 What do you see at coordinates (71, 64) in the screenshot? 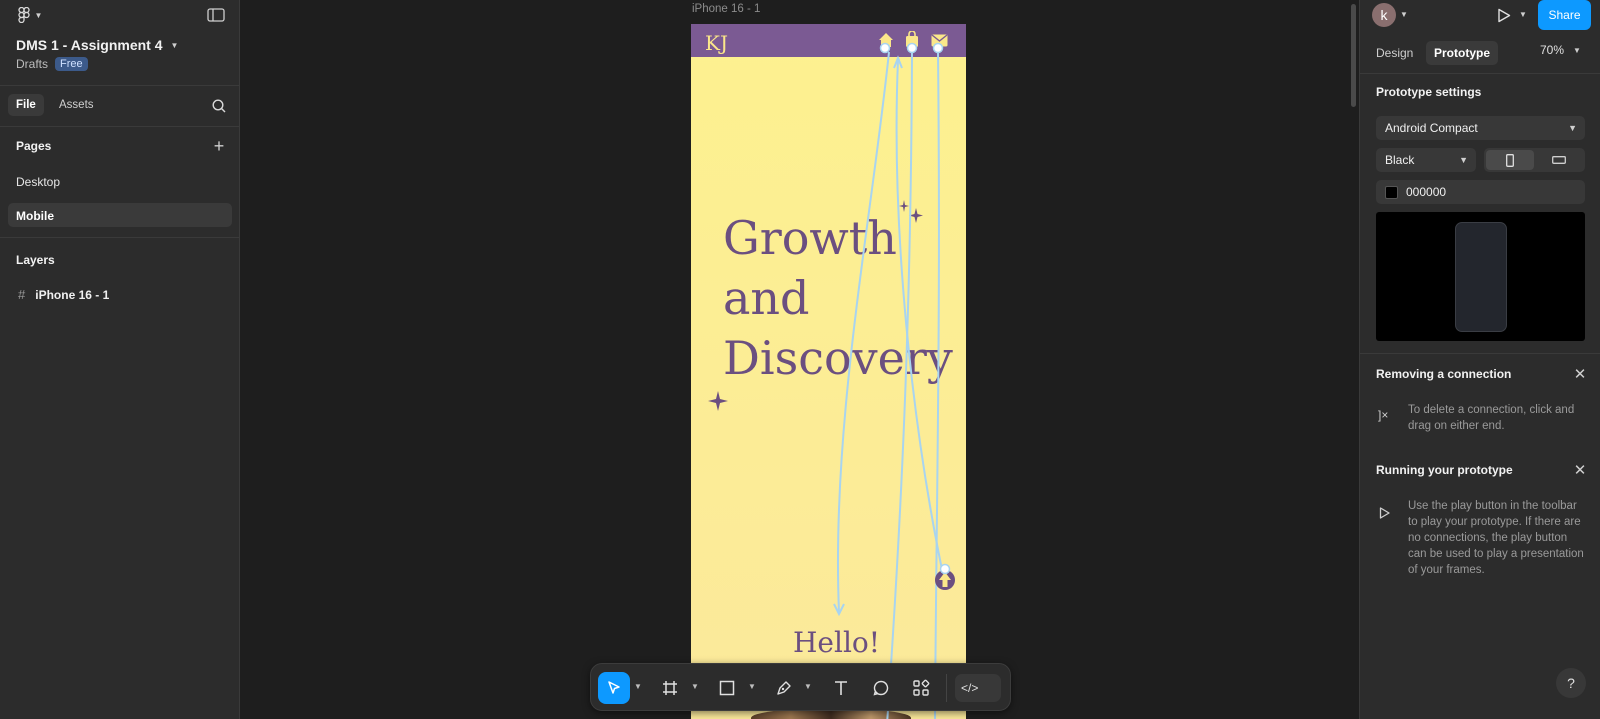
I see `plan-badge: Free` at bounding box center [71, 64].